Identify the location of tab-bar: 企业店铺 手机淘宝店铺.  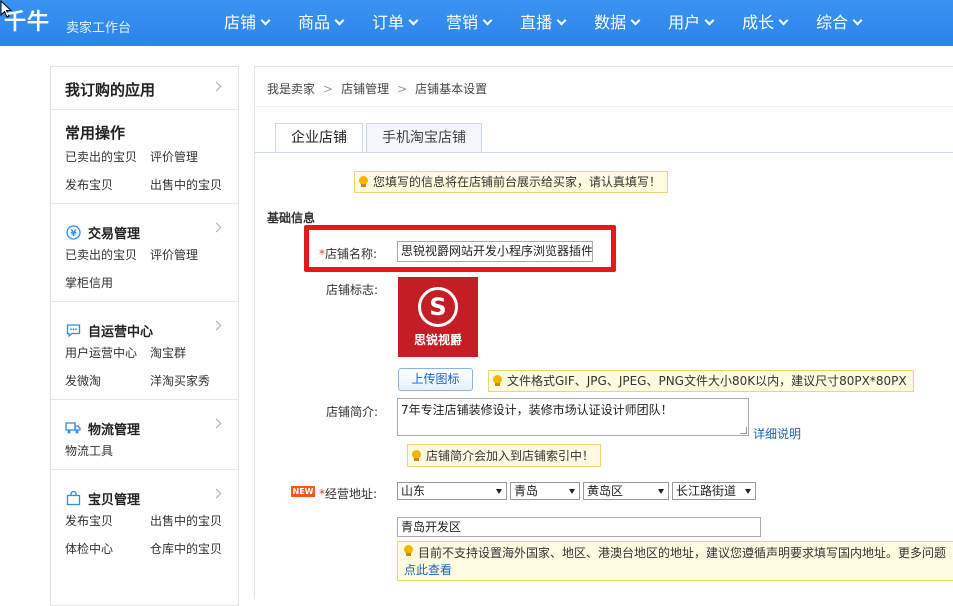
(380, 138).